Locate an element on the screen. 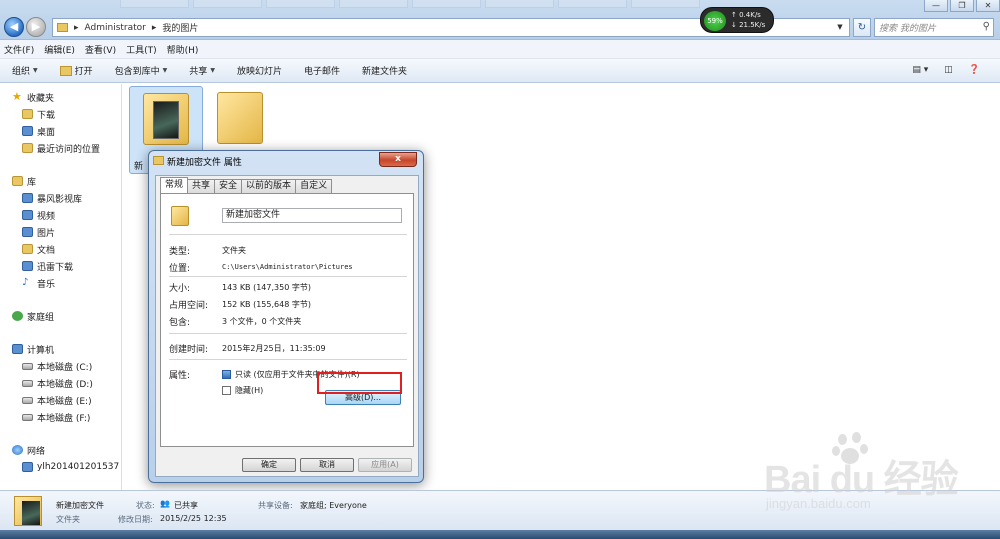 This screenshot has height=539, width=1000. nav-item-drive-e: 本地磁盘 (E:) is located at coordinates (57, 400).